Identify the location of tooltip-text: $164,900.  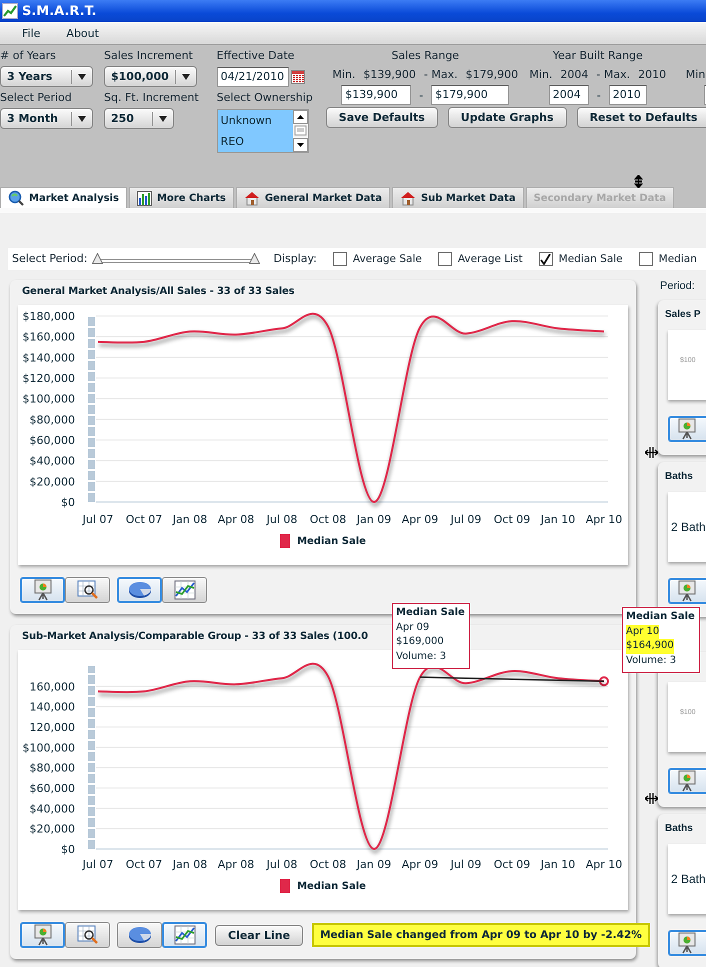
(650, 646).